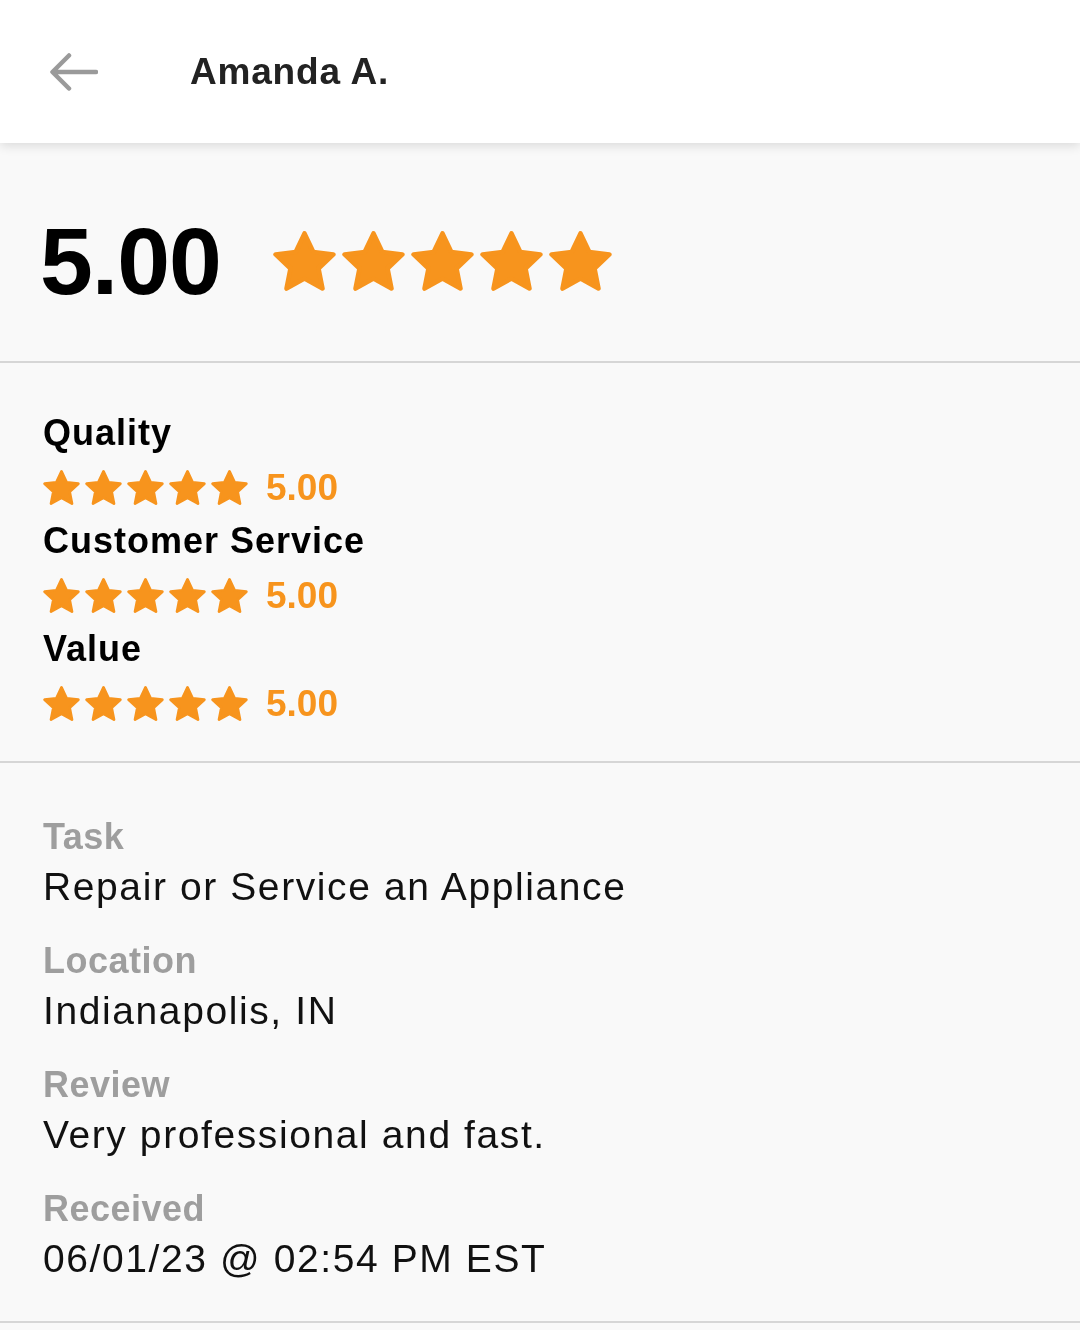 The image size is (1080, 1330). Describe the element at coordinates (124, 1209) in the screenshot. I see `detail-label: Received` at that location.